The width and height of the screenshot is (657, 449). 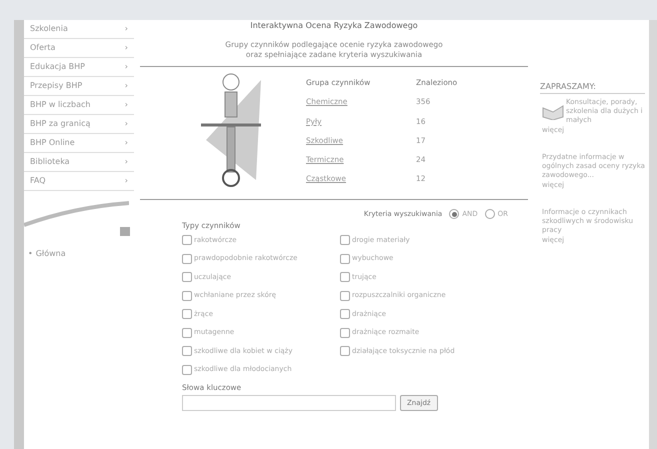 What do you see at coordinates (79, 67) in the screenshot?
I see `menu-item: Edukacja BHP ›` at bounding box center [79, 67].